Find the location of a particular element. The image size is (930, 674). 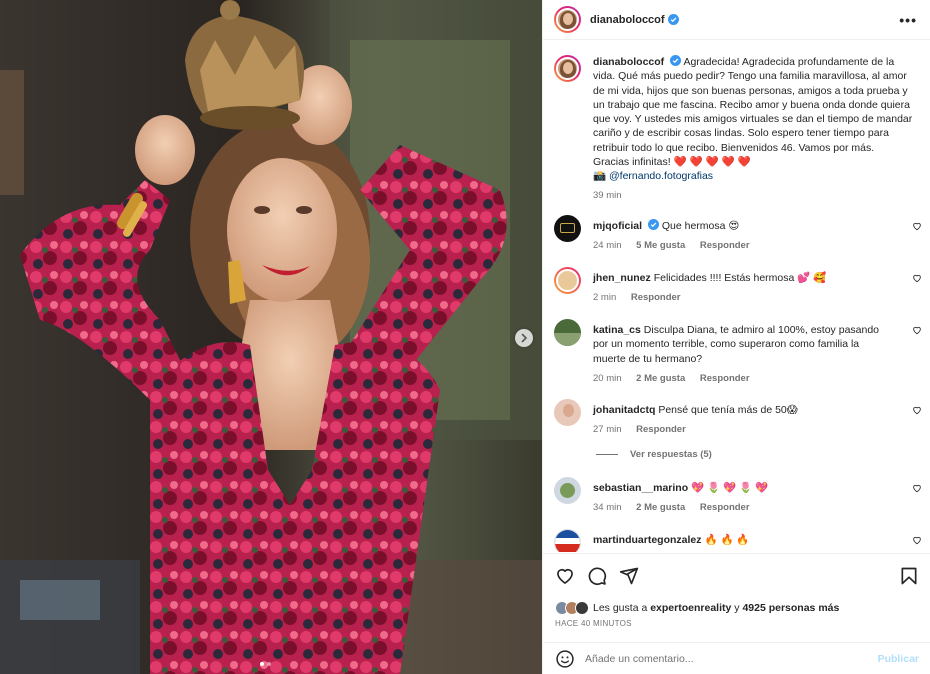

heart-icon is located at coordinates (565, 576).